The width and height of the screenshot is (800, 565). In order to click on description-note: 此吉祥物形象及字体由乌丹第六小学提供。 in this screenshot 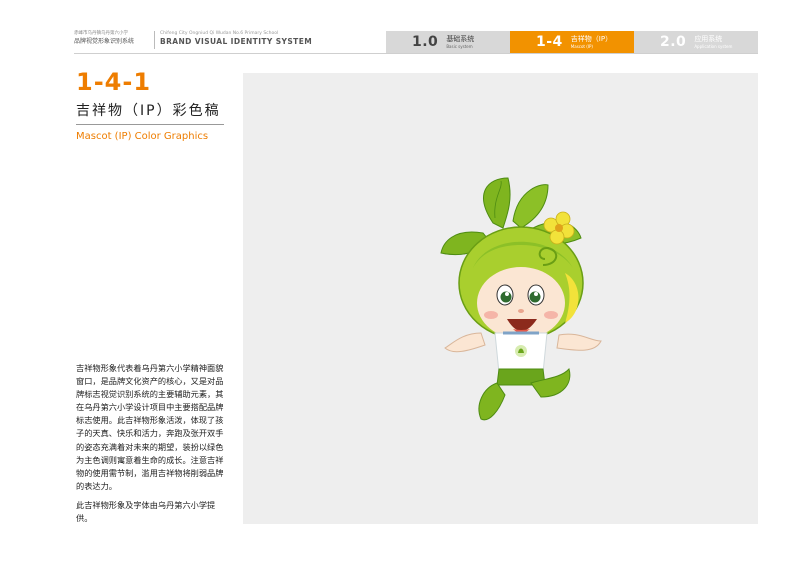, I will do `click(146, 511)`.